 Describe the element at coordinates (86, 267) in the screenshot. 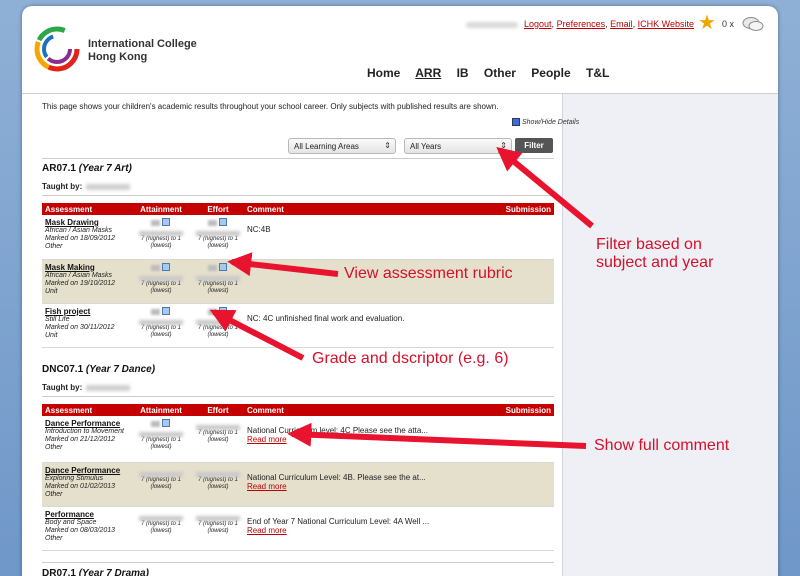

I see `assessment-link: Mask Making` at that location.